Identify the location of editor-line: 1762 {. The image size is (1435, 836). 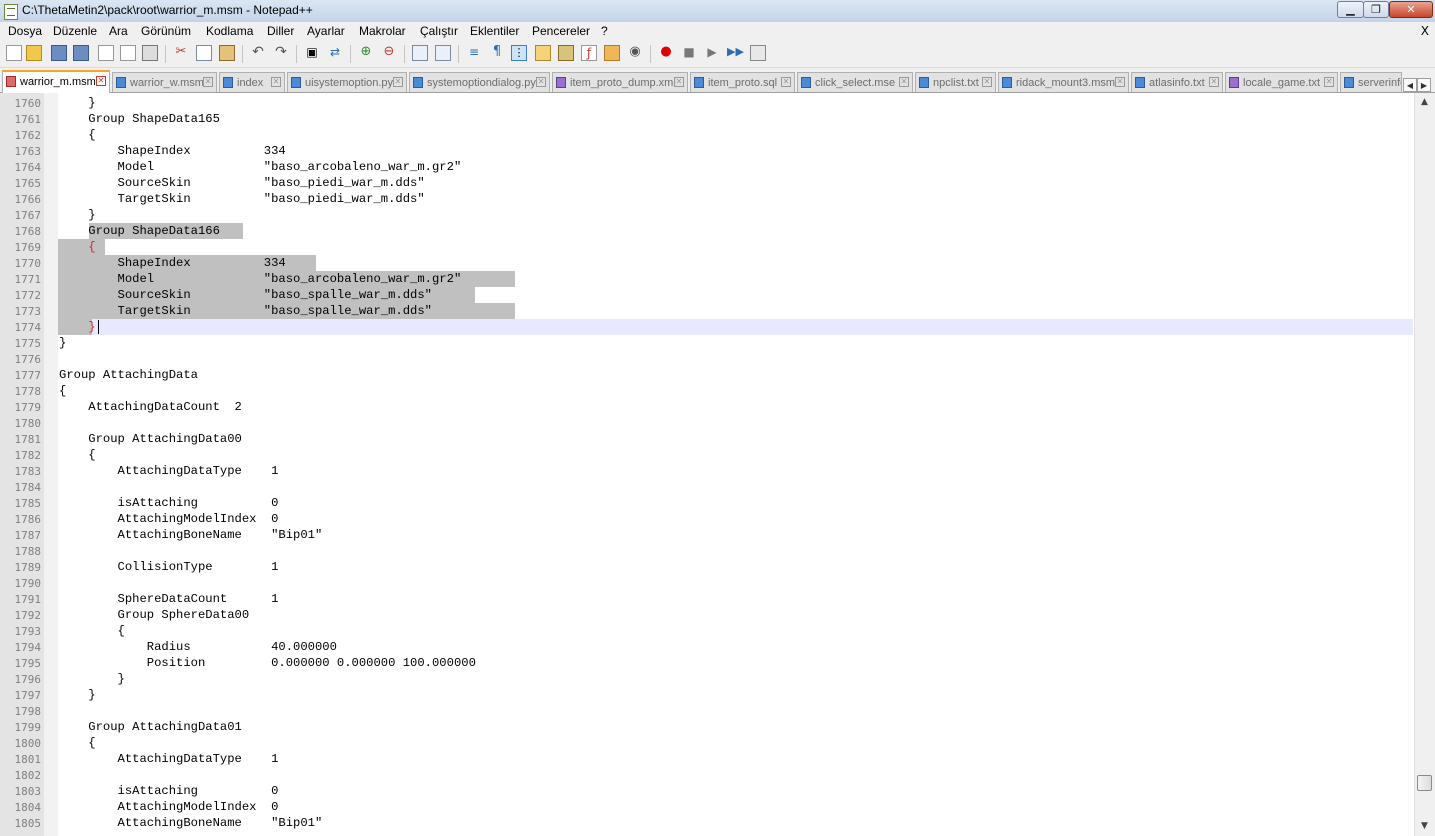
(707, 135).